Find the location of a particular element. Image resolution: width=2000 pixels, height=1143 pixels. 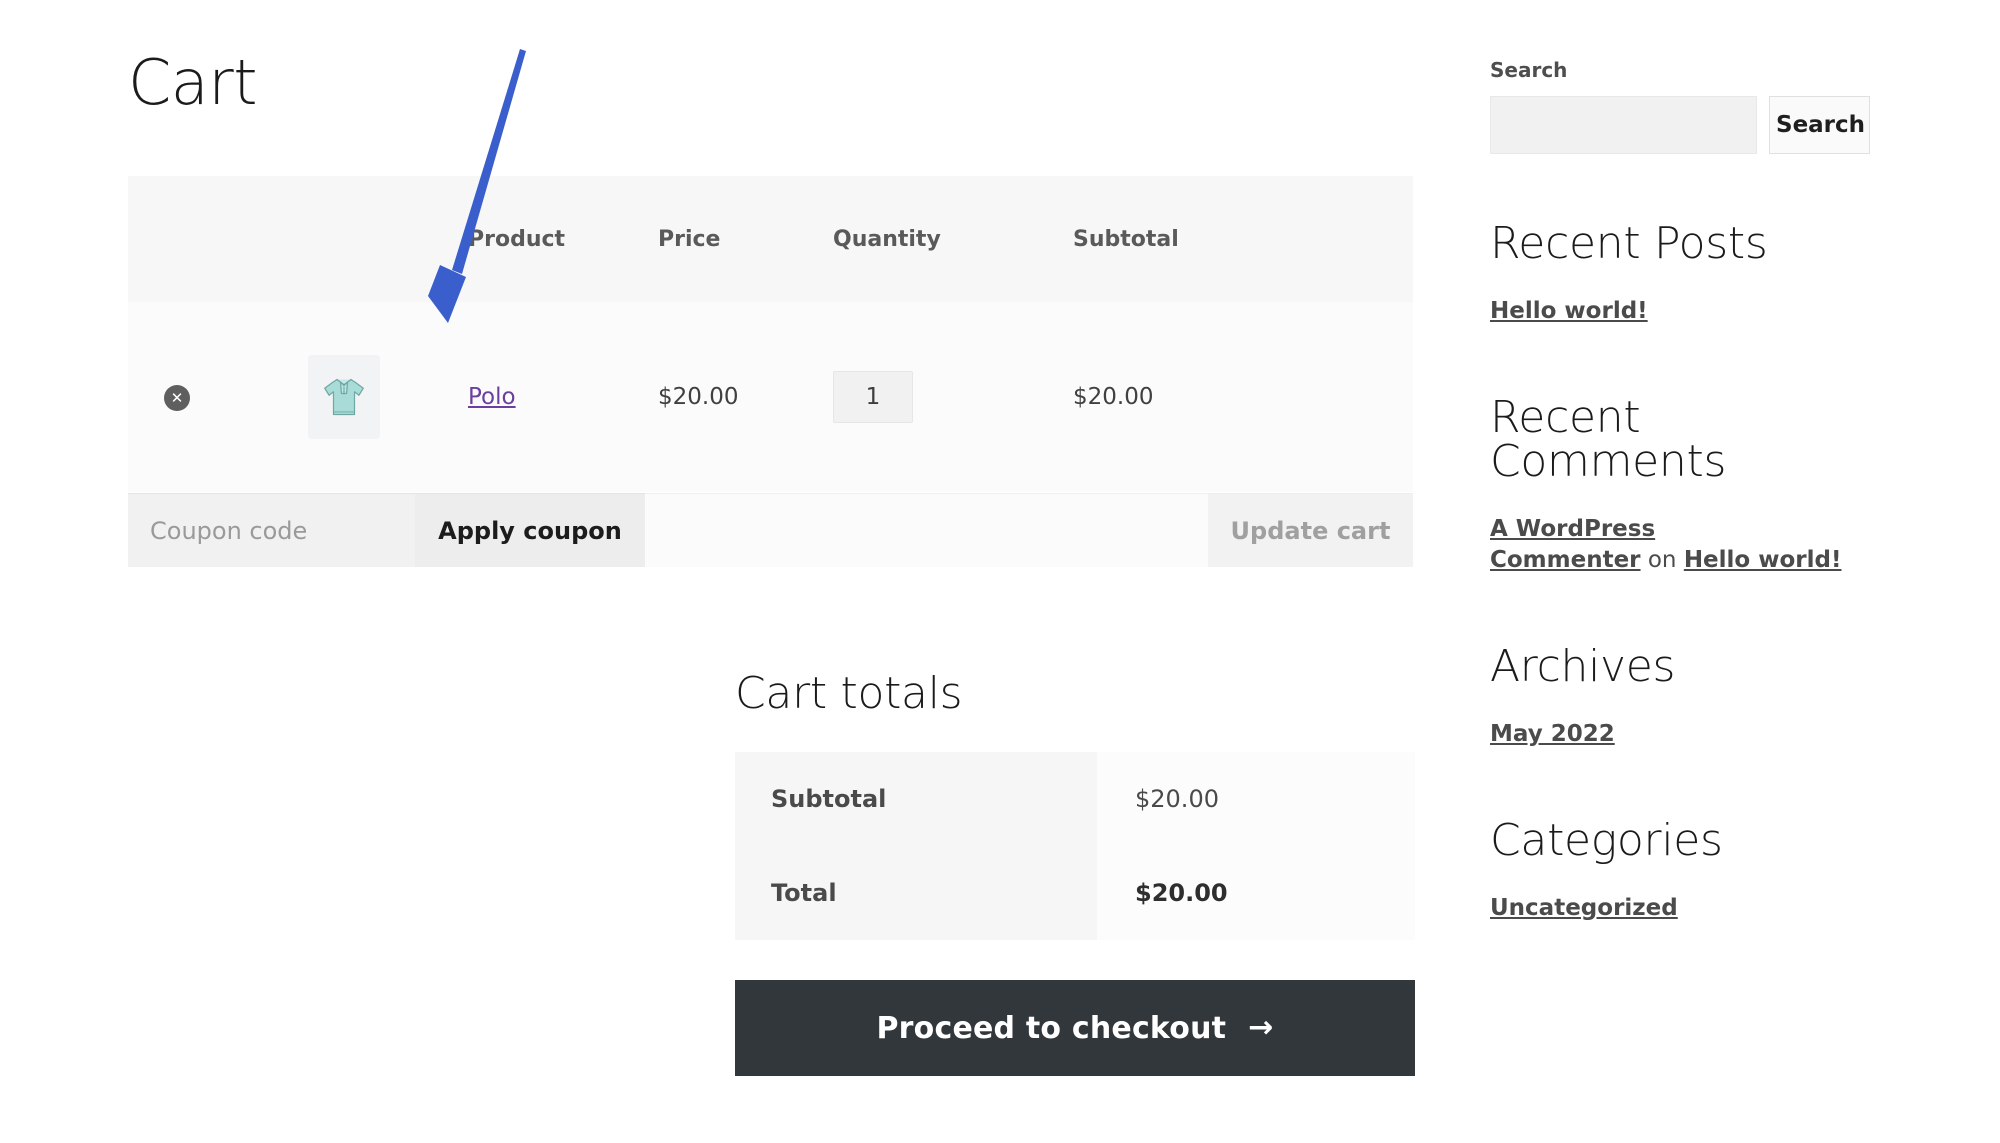

cell-thumbnail is located at coordinates (388, 397).